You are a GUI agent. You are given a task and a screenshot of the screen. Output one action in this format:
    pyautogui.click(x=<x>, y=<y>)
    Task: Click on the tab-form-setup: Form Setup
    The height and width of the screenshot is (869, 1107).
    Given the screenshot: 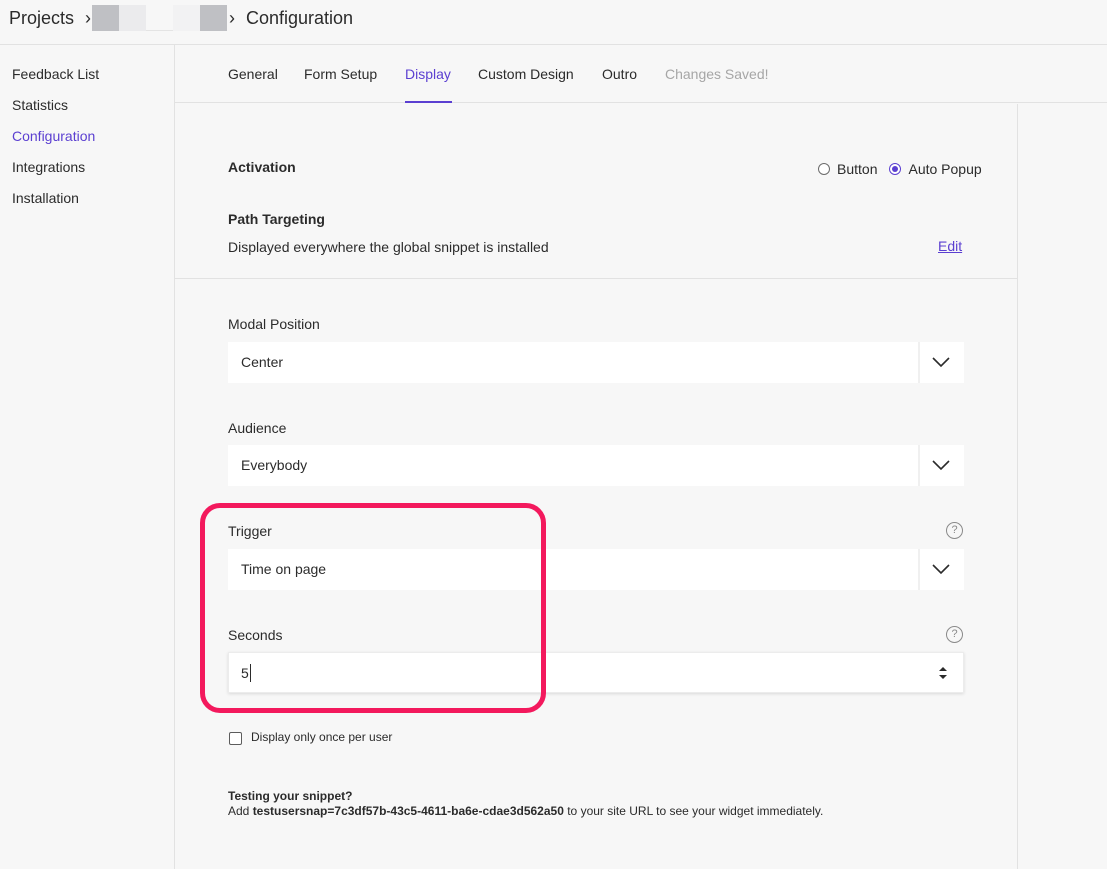 What is the action you would take?
    pyautogui.click(x=340, y=74)
    